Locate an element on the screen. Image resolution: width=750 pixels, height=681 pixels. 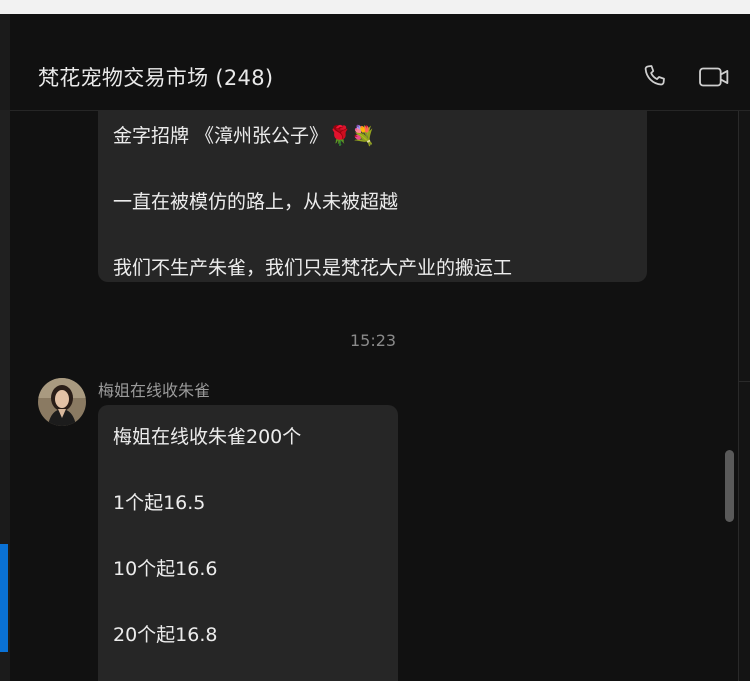
right-panel-edge is located at coordinates (744, 396).